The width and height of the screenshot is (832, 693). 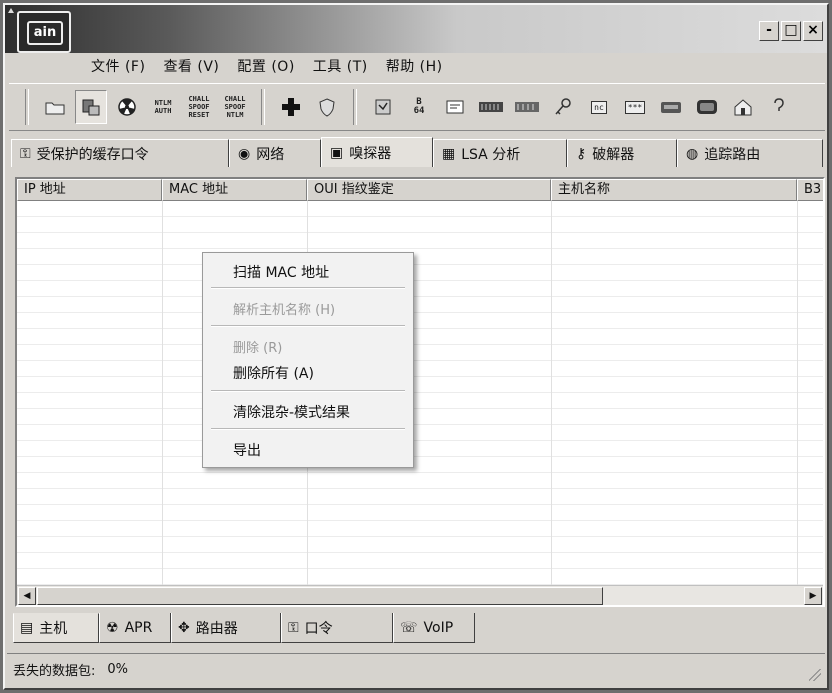 I want to click on monitor-icon, so click(x=707, y=107).